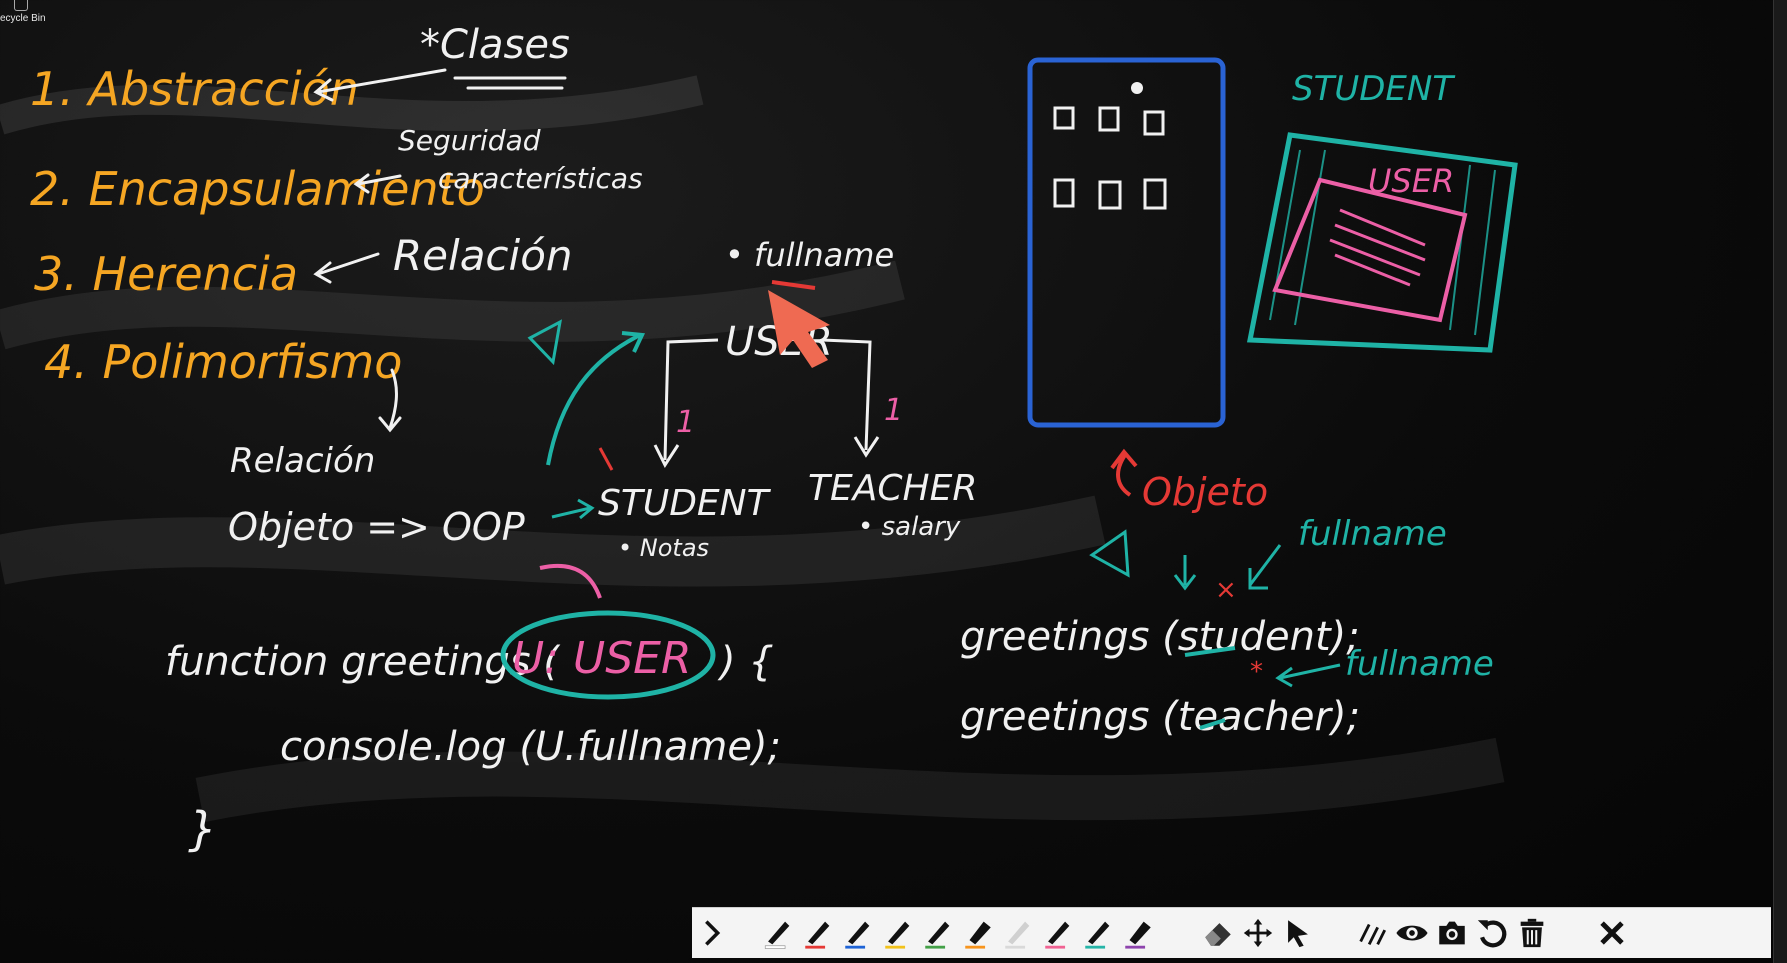 The height and width of the screenshot is (963, 1787). I want to click on pen-yellow-button, so click(898, 933).